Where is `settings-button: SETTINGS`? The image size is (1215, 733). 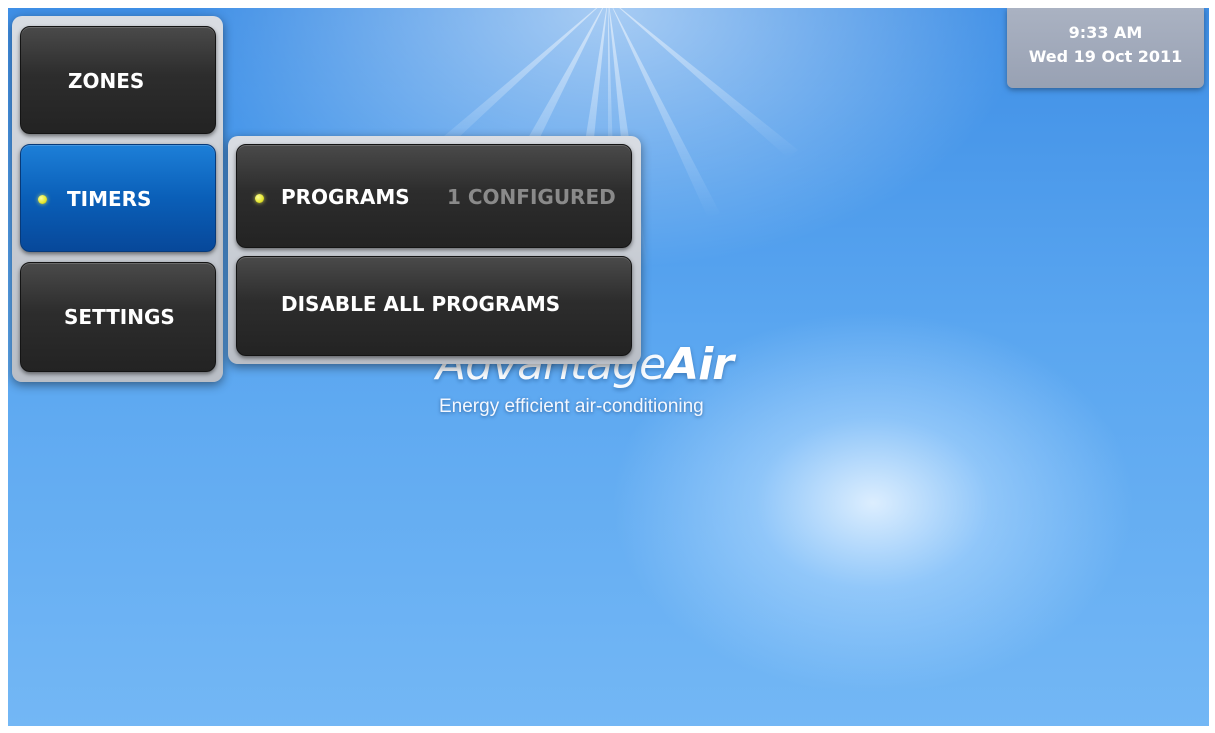
settings-button: SETTINGS is located at coordinates (118, 317).